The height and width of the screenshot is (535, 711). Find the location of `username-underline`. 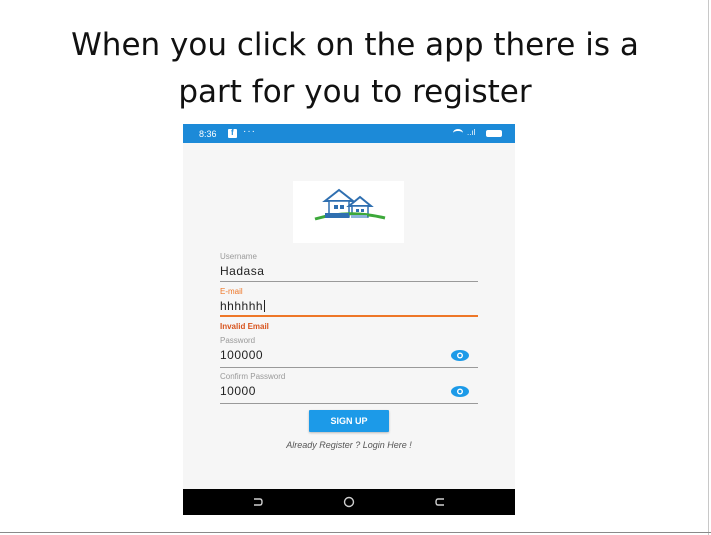

username-underline is located at coordinates (349, 281).